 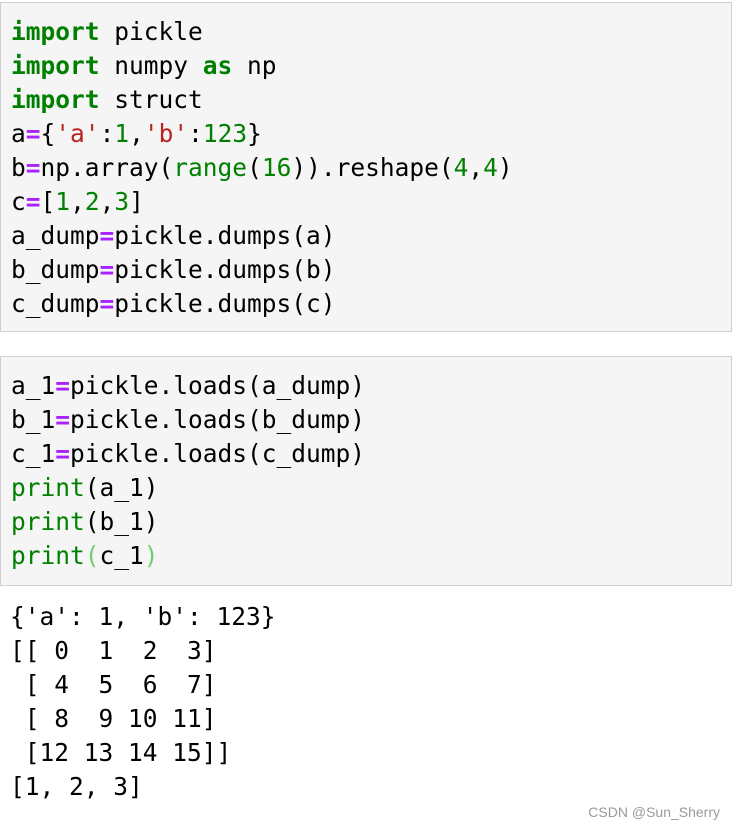 What do you see at coordinates (218, 419) in the screenshot?
I see `code-token: pickle.loads(b_dump)` at bounding box center [218, 419].